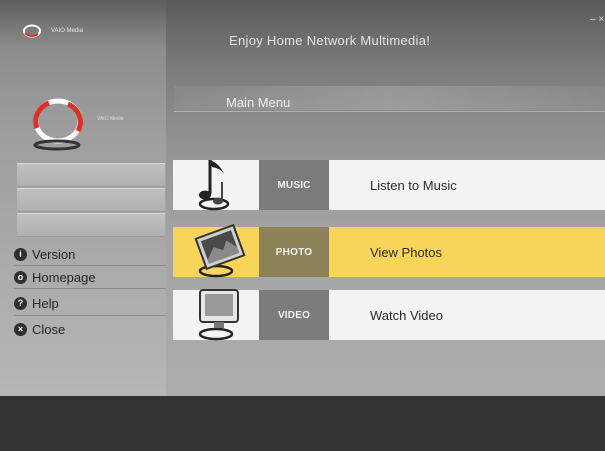 The image size is (605, 451). Describe the element at coordinates (294, 252) in the screenshot. I see `photo-tag: PHOTO` at that location.